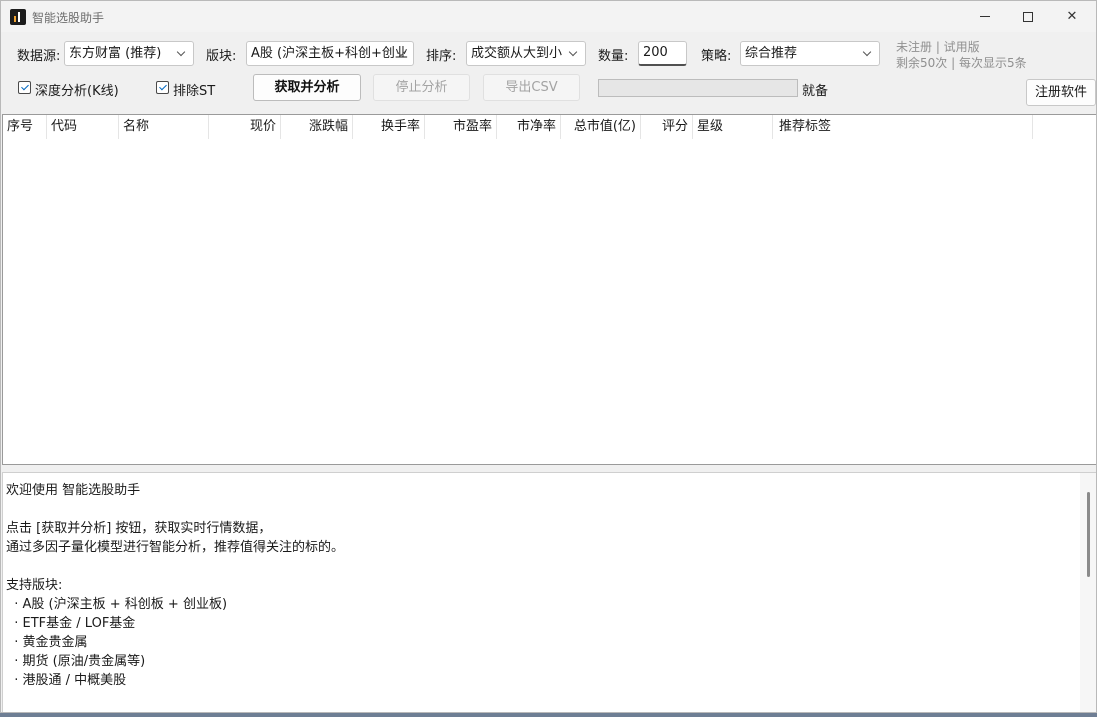 The image size is (1097, 717). I want to click on column-header-tags: 推荐标签, so click(903, 127).